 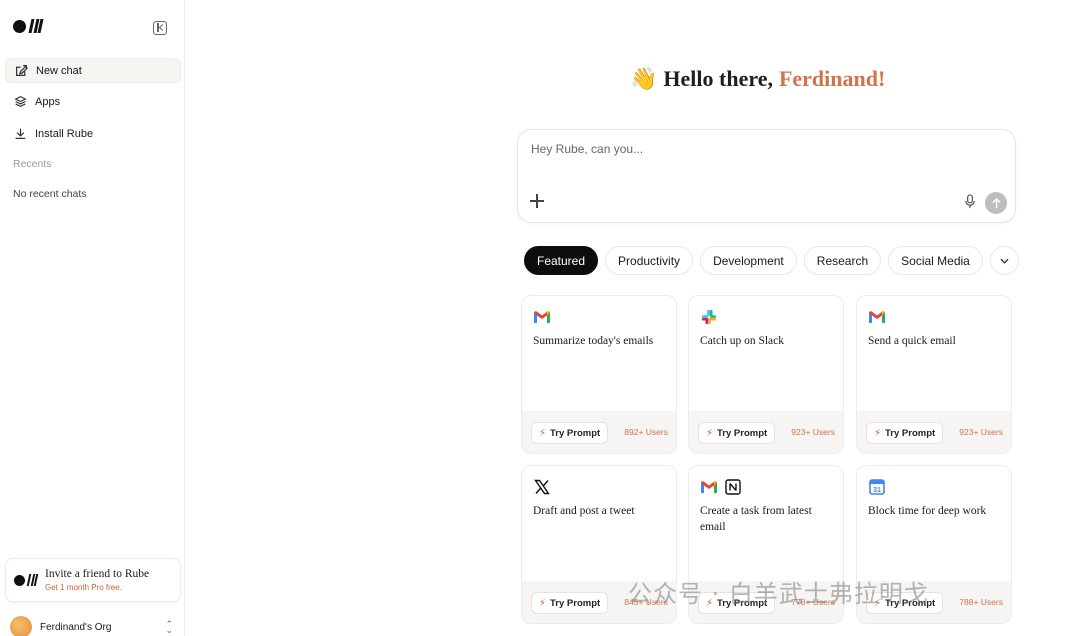 What do you see at coordinates (646, 432) in the screenshot?
I see `user-count: 892+ Users` at bounding box center [646, 432].